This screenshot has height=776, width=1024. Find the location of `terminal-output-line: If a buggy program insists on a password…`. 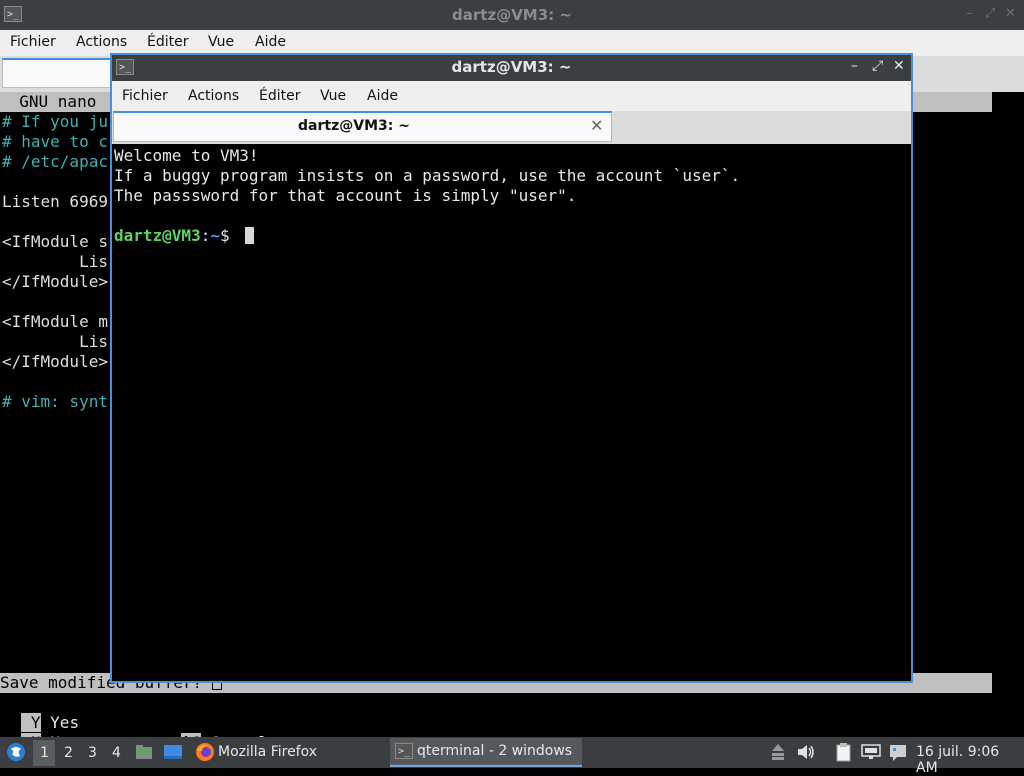

terminal-output-line: If a buggy program insists on a password… is located at coordinates (427, 175).